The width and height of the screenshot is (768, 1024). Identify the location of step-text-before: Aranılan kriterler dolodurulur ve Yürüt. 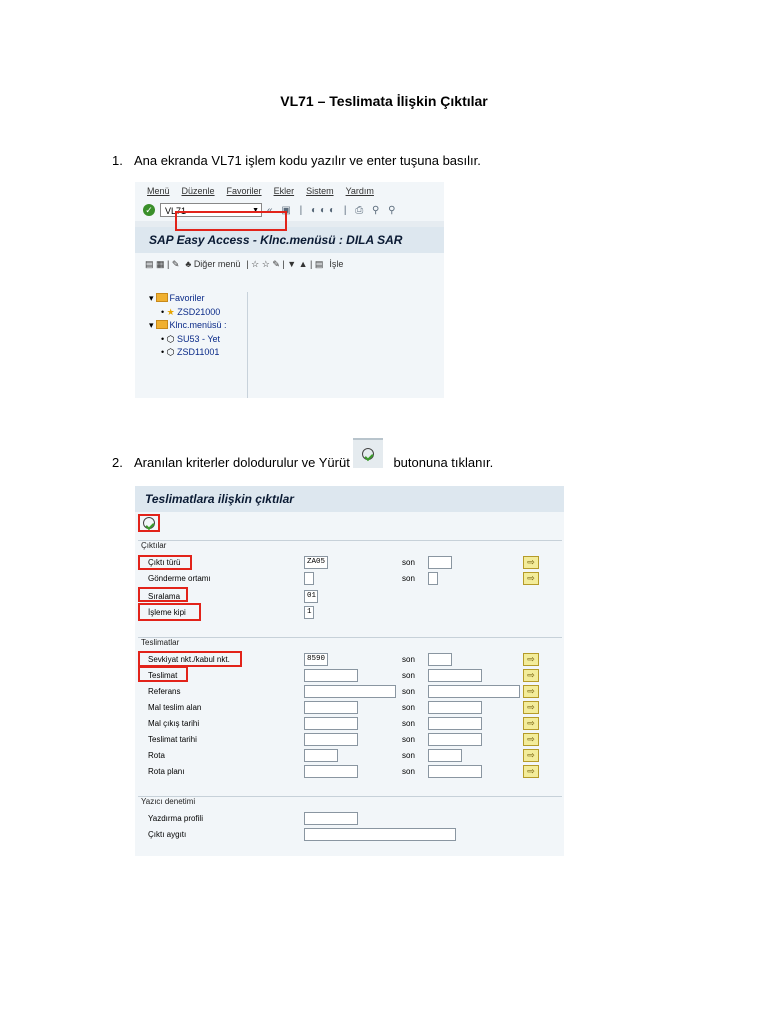
(242, 462).